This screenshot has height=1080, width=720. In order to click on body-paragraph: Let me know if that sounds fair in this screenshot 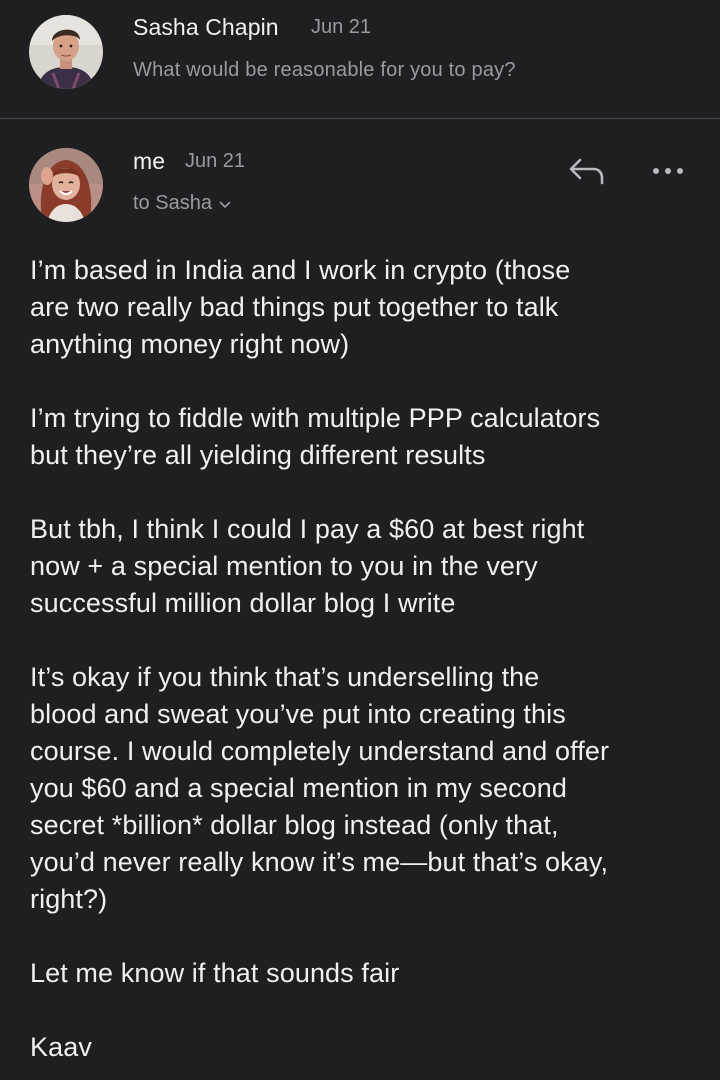, I will do `click(215, 973)`.